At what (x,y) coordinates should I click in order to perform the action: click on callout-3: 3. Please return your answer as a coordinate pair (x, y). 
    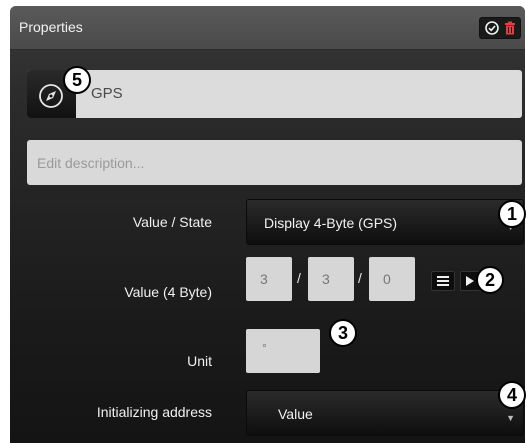
    Looking at the image, I should click on (343, 333).